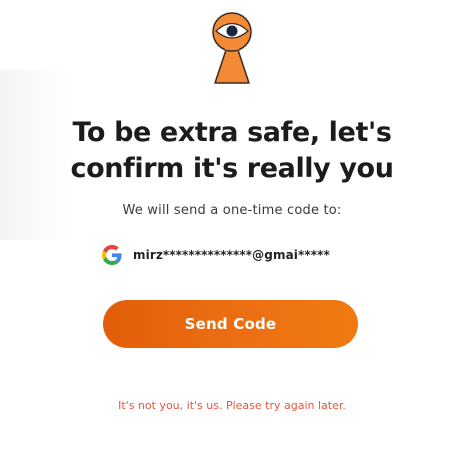 This screenshot has width=464, height=464. What do you see at coordinates (232, 210) in the screenshot?
I see `instruction-text: We will send a one-time code to:` at bounding box center [232, 210].